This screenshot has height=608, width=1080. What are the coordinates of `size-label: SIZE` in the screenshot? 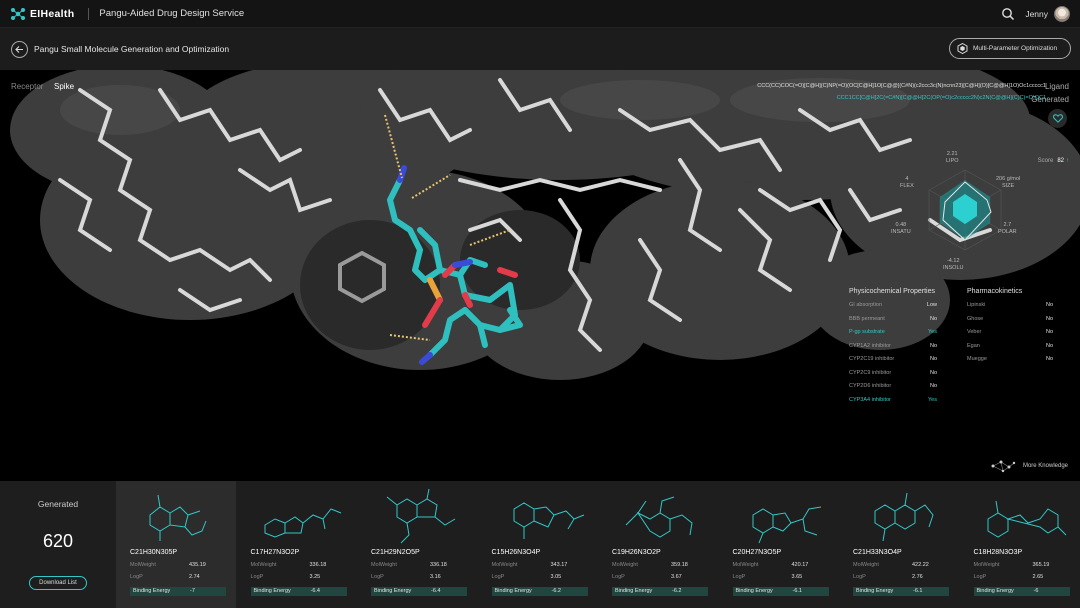 It's located at (1008, 186).